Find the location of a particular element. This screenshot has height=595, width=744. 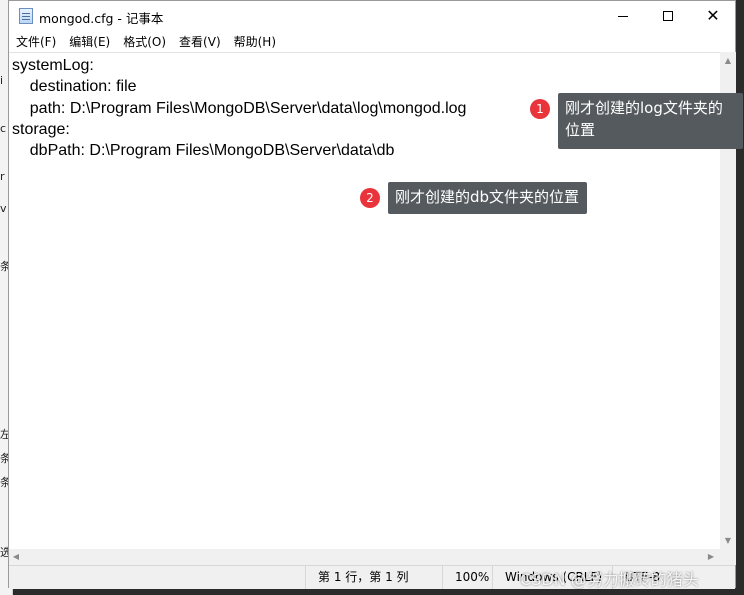

menu-help: 帮助(H) is located at coordinates (255, 41).